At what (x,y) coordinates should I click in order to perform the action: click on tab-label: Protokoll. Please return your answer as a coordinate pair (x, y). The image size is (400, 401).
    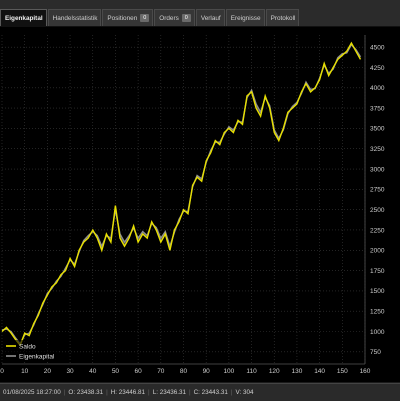
    Looking at the image, I should click on (283, 18).